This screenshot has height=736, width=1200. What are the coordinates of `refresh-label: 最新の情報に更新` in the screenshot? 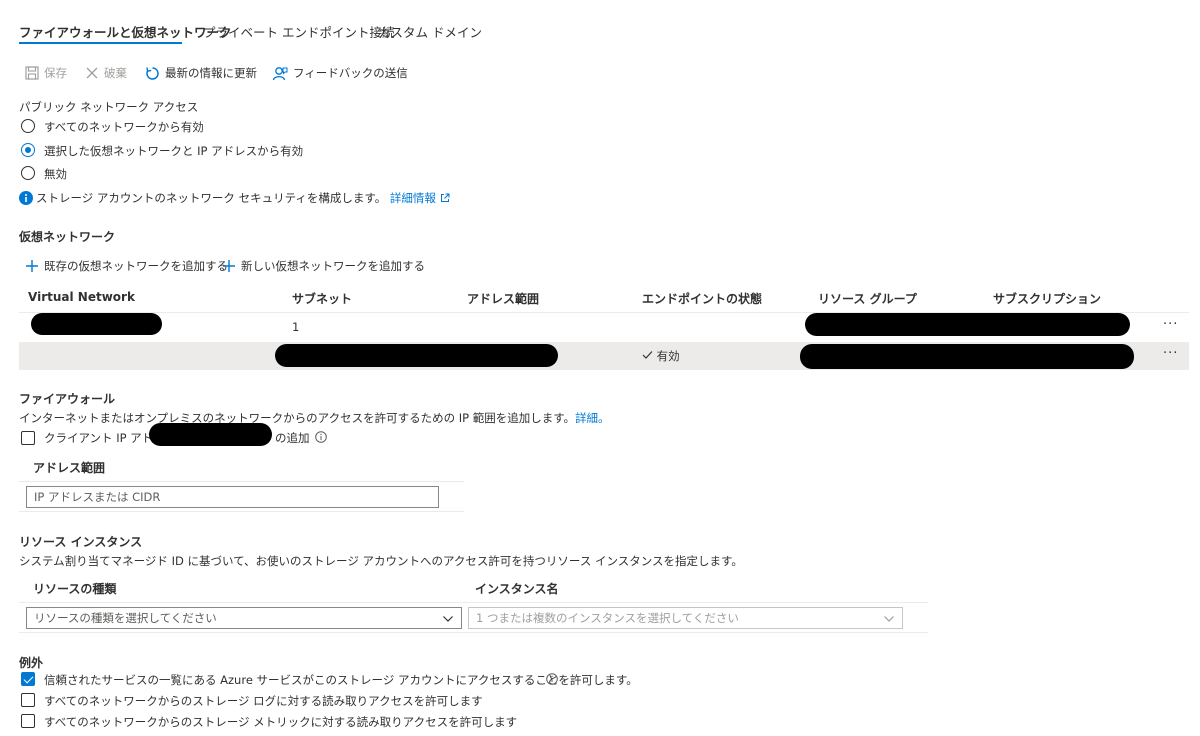 It's located at (211, 73).